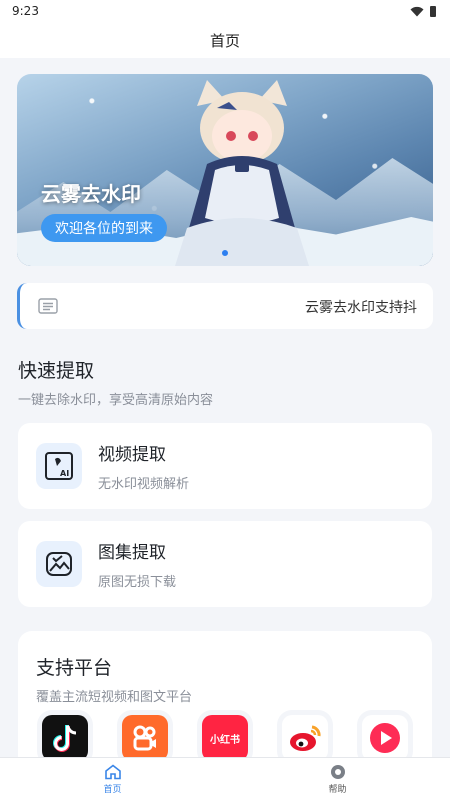 The width and height of the screenshot is (450, 800). What do you see at coordinates (74, 668) in the screenshot?
I see `platform-title: 支持平台` at bounding box center [74, 668].